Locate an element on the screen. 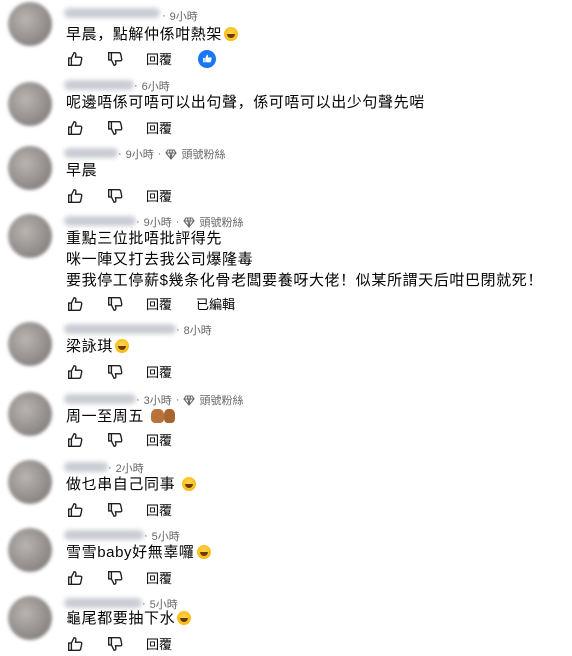 The width and height of the screenshot is (572, 656). comment-text: 周一至周五 is located at coordinates (120, 416).